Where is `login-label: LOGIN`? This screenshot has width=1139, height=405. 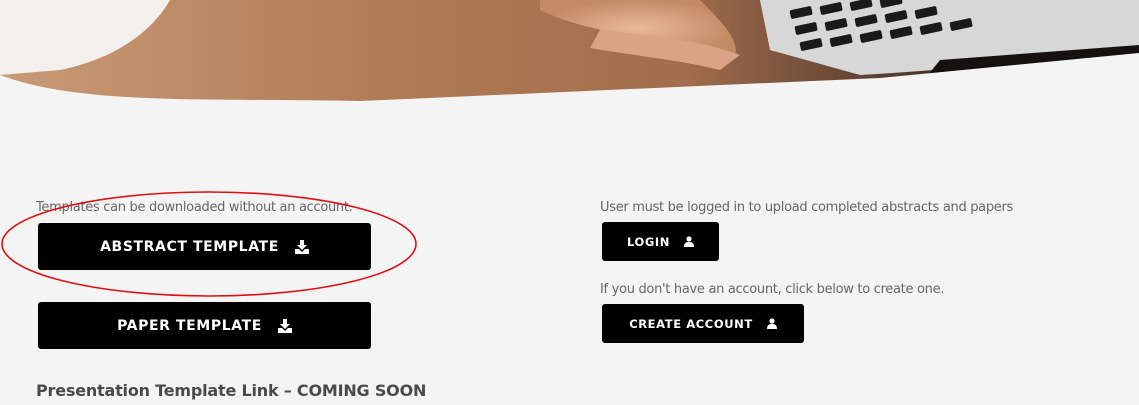
login-label: LOGIN is located at coordinates (648, 241).